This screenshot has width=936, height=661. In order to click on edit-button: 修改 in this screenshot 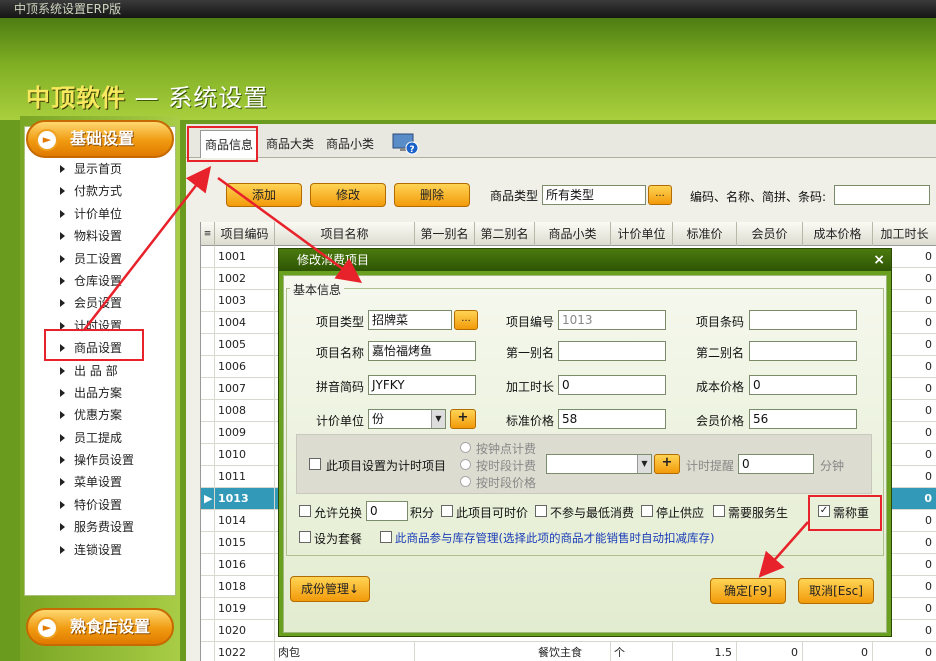, I will do `click(348, 195)`.